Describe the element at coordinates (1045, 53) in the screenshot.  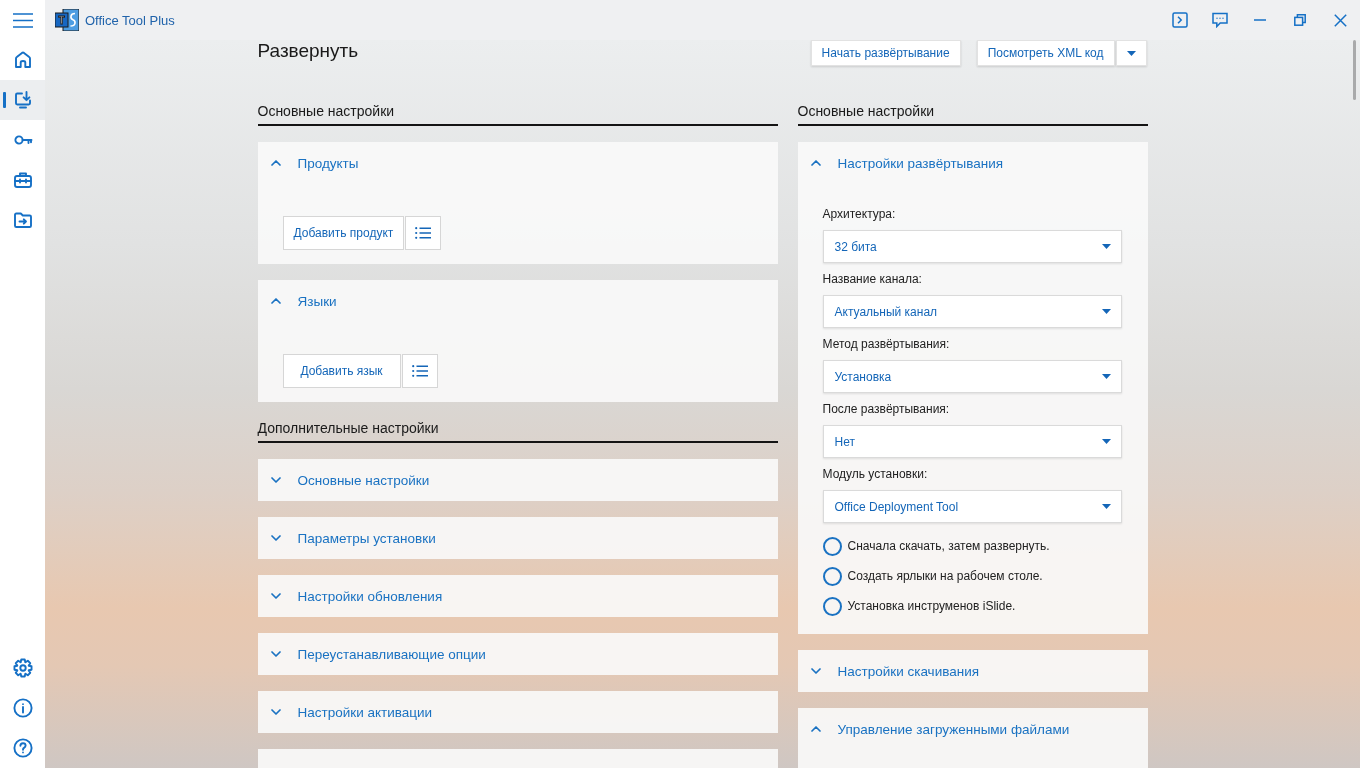
I see `xml-code-button: Посмотреть XML код` at that location.